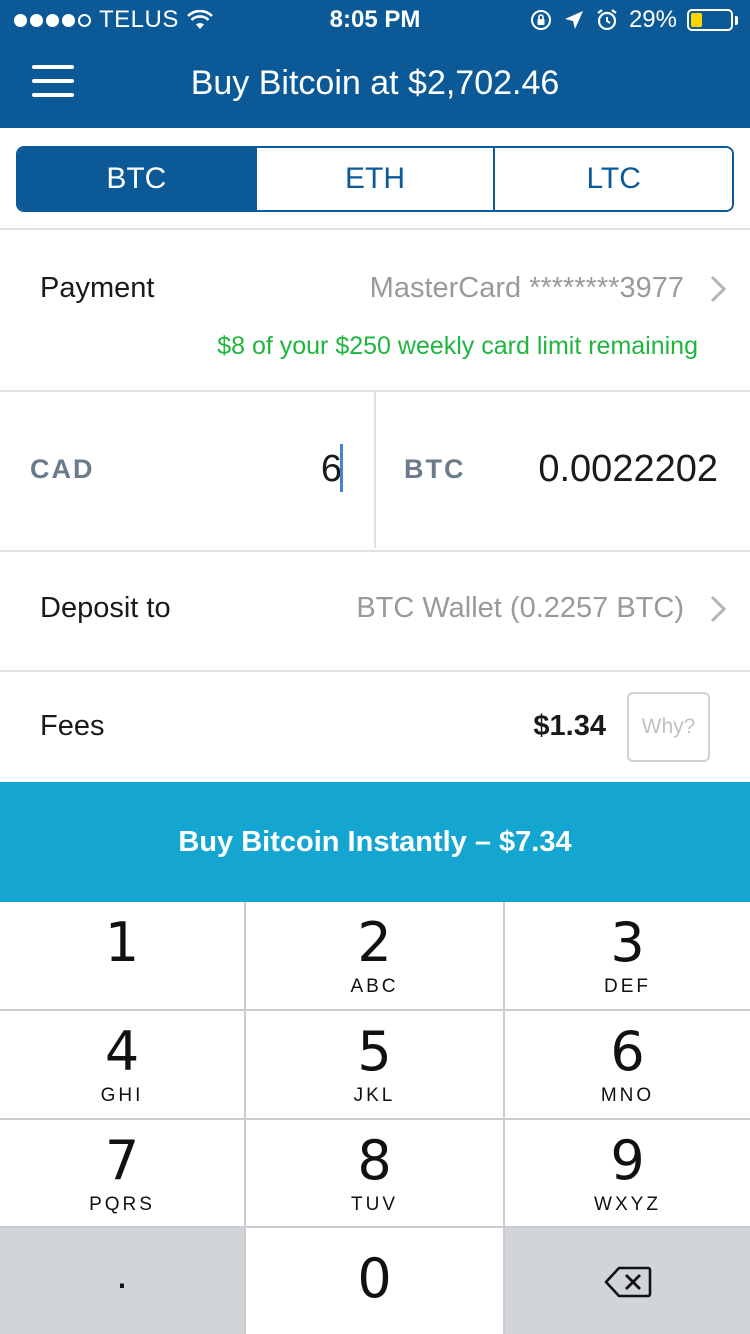 This screenshot has width=750, height=1334. I want to click on key-8: 8 TUV, so click(374, 1173).